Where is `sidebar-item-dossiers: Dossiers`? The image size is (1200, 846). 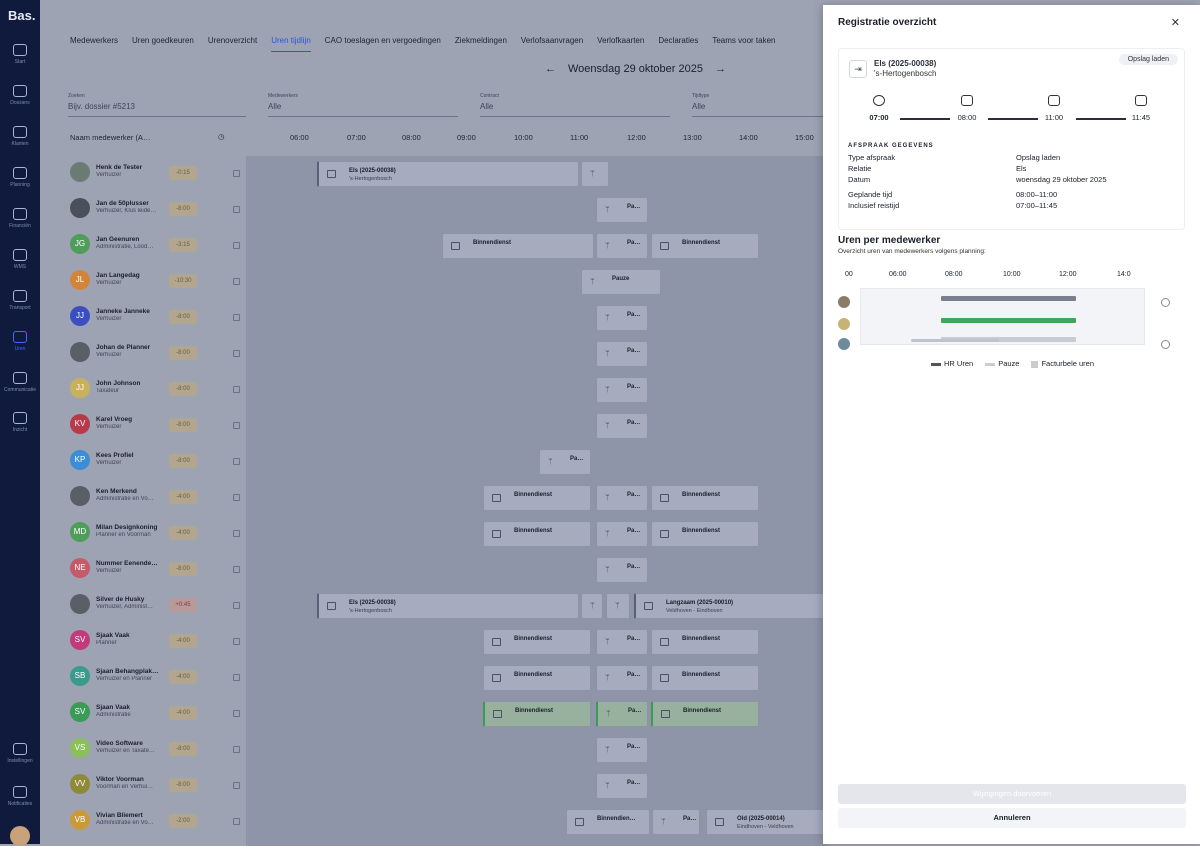 sidebar-item-dossiers: Dossiers is located at coordinates (20, 95).